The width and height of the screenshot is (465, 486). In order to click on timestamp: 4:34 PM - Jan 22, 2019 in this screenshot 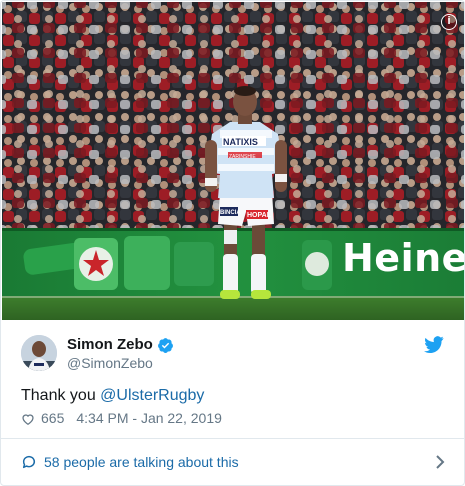, I will do `click(149, 418)`.